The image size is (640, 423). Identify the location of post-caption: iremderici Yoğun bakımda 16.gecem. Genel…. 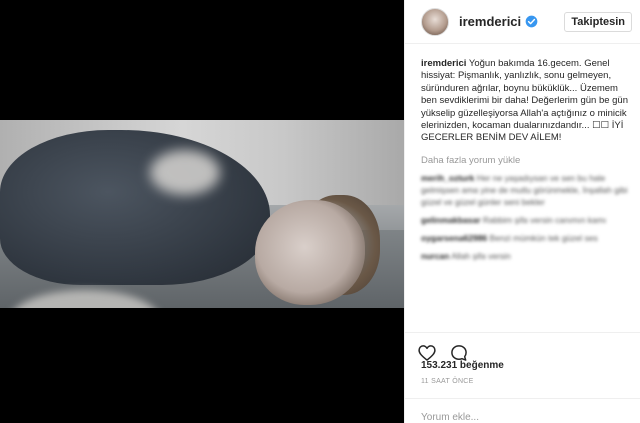
(525, 101).